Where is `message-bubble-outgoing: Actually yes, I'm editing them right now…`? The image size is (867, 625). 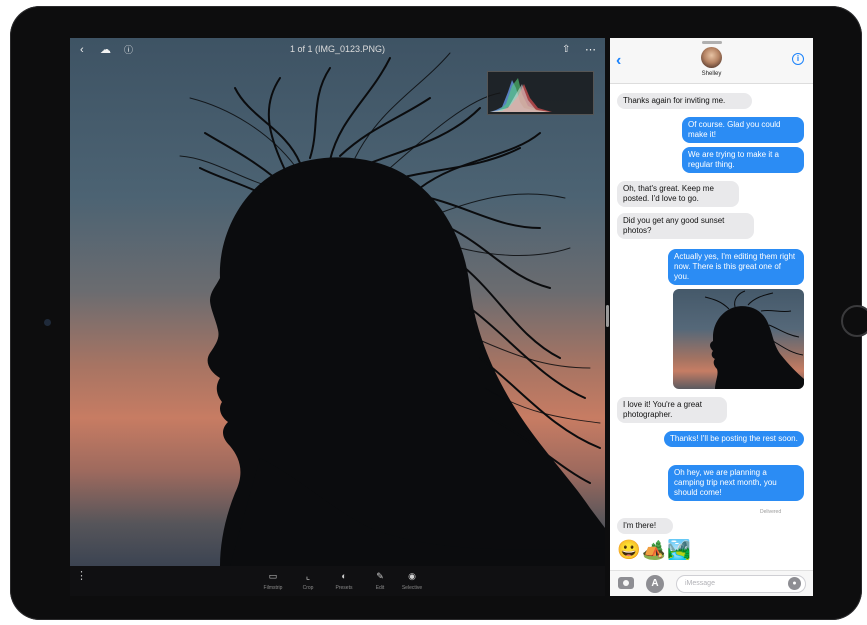 message-bubble-outgoing: Actually yes, I'm editing them right now… is located at coordinates (736, 267).